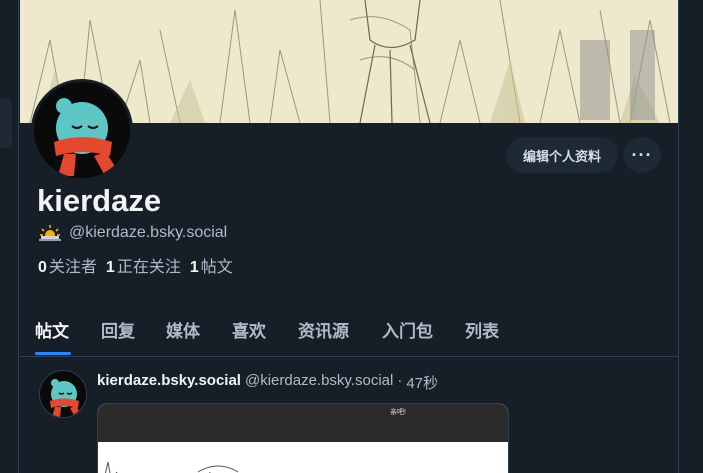  I want to click on posts-stat: 1 帖文, so click(211, 265).